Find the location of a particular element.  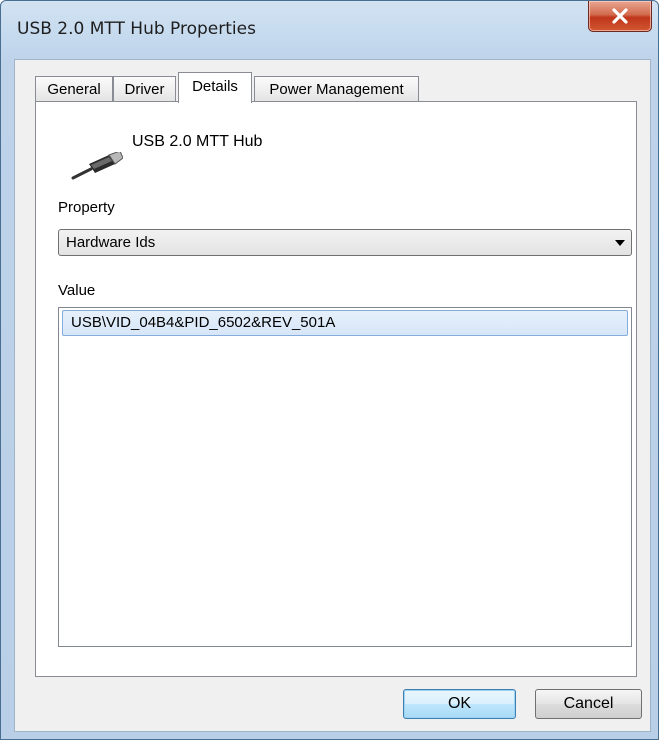

tab-details: Details is located at coordinates (215, 87).